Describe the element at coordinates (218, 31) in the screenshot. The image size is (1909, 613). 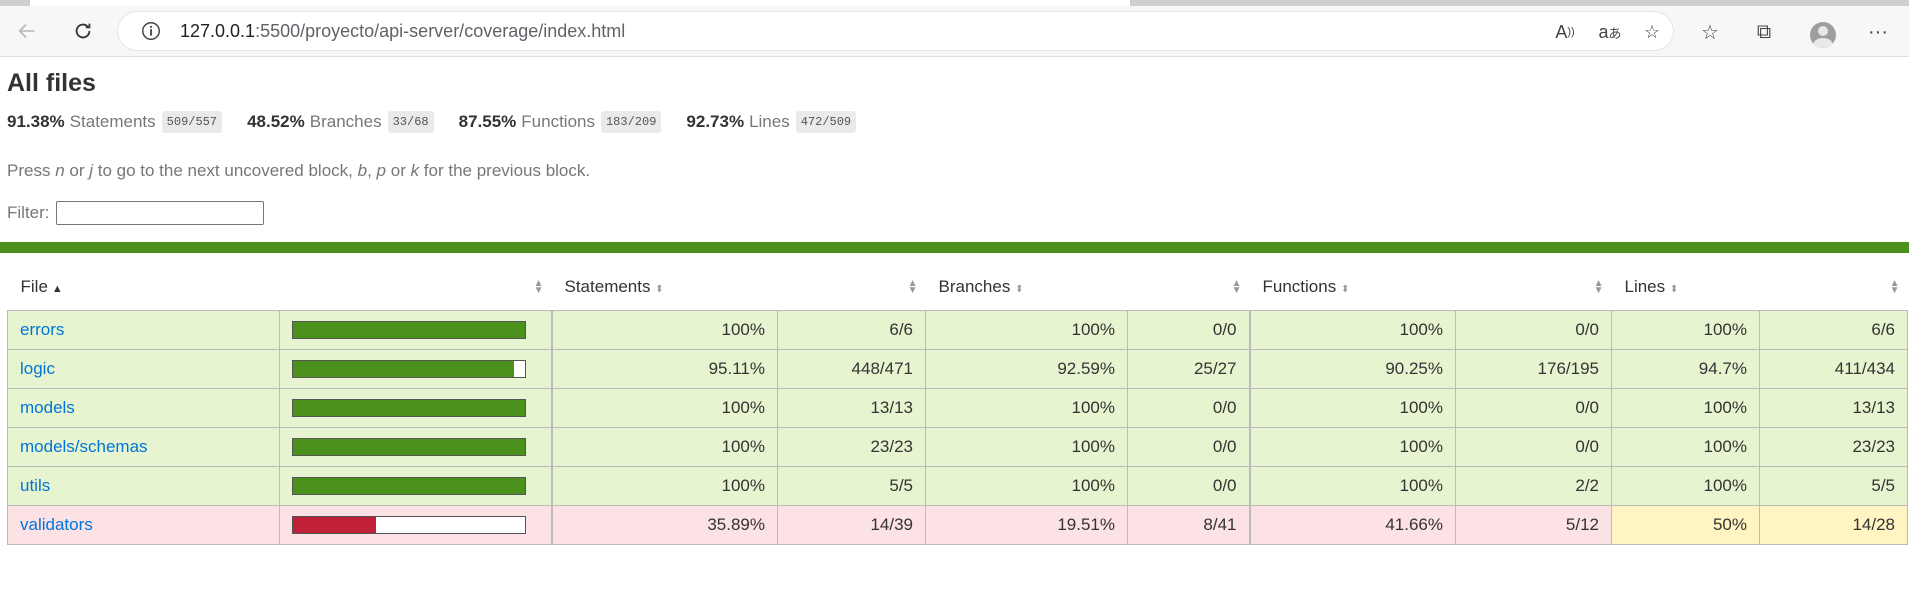
I see `url-host: 127.0.0.1` at that location.